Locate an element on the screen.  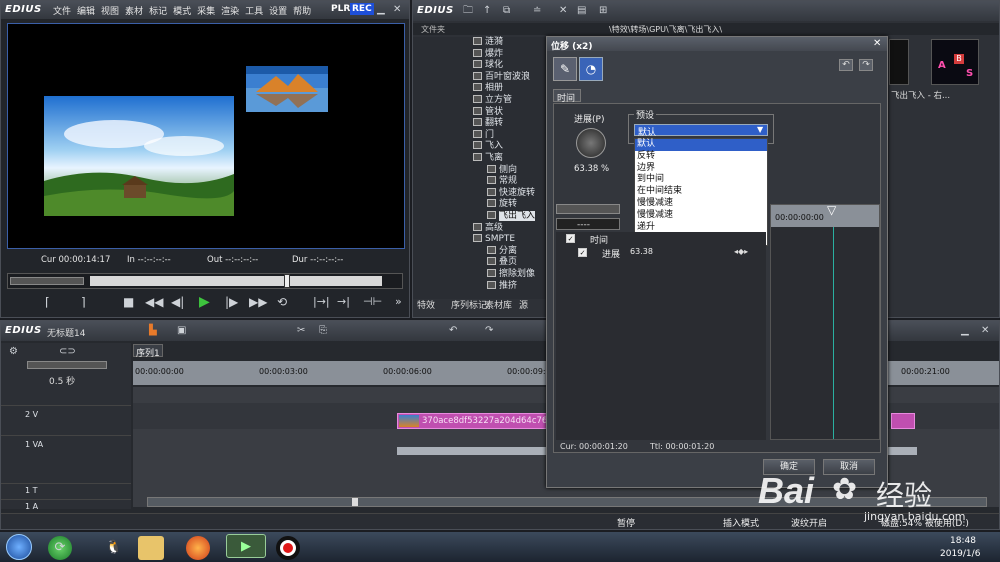
preset-option: 到中间 is located at coordinates (701, 180).